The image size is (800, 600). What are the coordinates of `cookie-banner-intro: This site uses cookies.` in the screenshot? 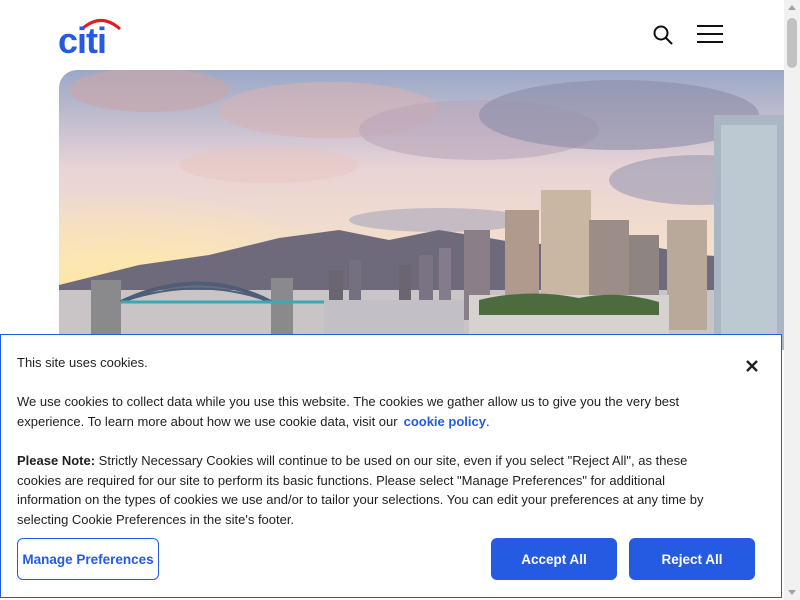 It's located at (82, 362).